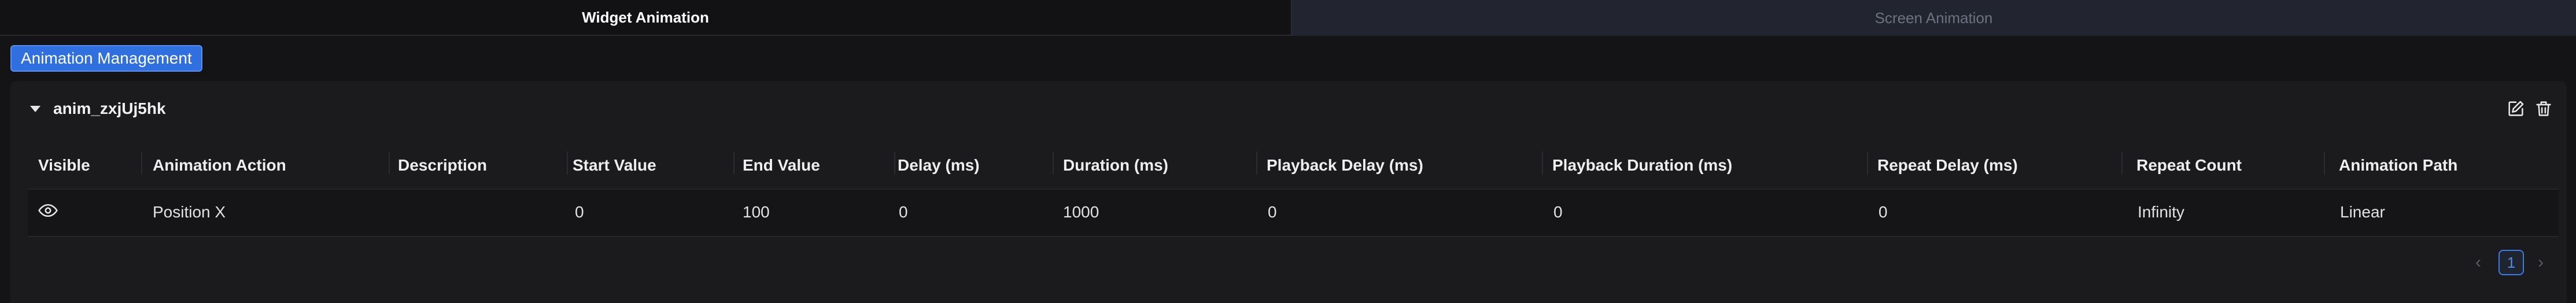 The width and height of the screenshot is (2576, 303). What do you see at coordinates (1272, 212) in the screenshot?
I see `cell-playback-delay: 0` at bounding box center [1272, 212].